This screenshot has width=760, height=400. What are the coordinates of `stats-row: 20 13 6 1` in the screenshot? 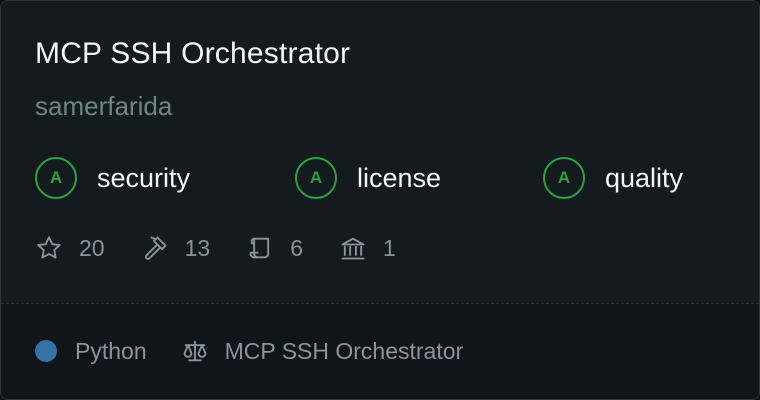 It's located at (233, 248).